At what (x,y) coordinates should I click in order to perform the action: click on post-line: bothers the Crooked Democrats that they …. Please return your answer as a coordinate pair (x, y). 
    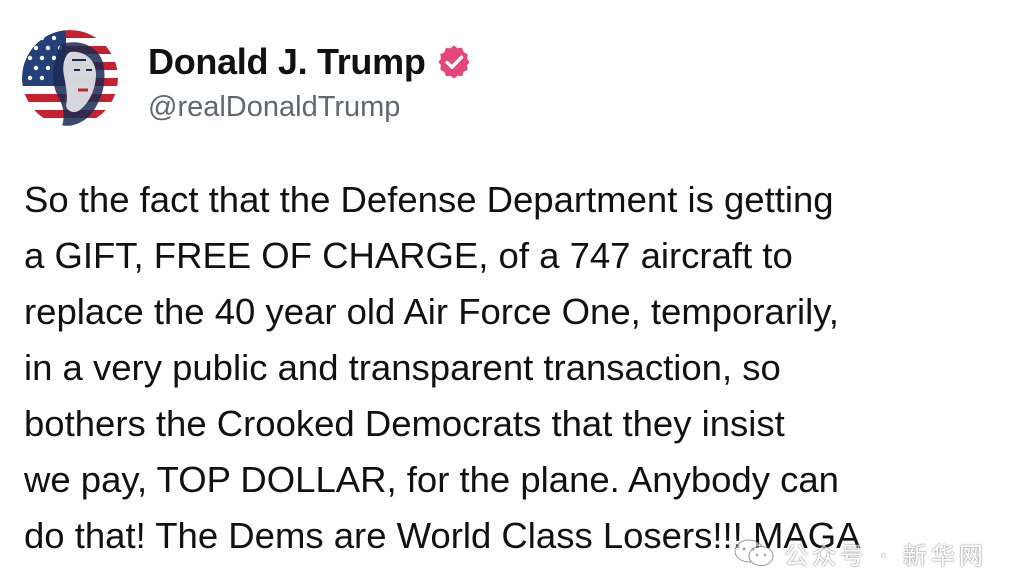
    Looking at the image, I should click on (404, 423).